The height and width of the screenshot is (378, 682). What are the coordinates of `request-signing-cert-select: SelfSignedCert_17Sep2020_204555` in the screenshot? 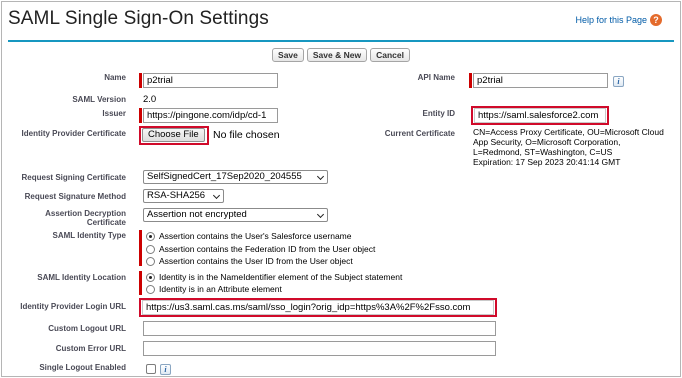 It's located at (235, 177).